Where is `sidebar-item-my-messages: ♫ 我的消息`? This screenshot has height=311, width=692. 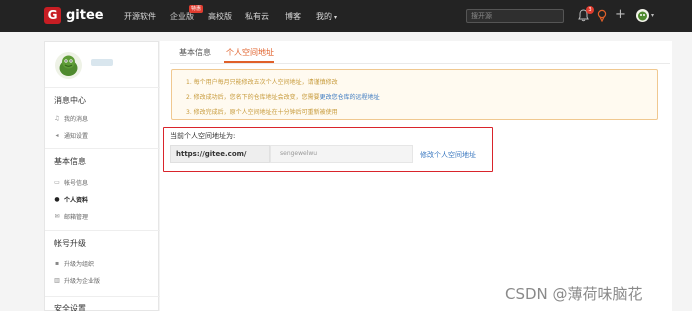
sidebar-item-my-messages: ♫ 我的消息 is located at coordinates (71, 118).